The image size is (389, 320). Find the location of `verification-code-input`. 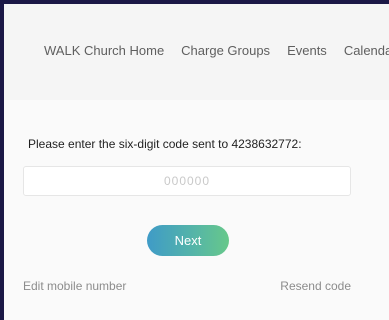

verification-code-input is located at coordinates (187, 181).